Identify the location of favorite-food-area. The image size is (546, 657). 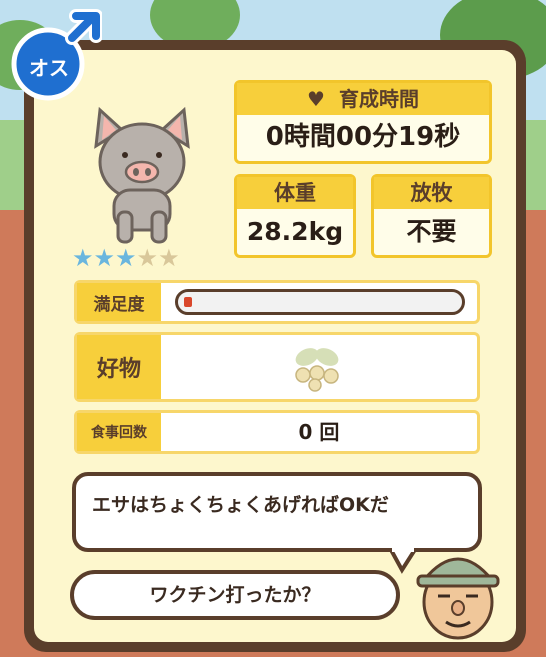
(319, 367).